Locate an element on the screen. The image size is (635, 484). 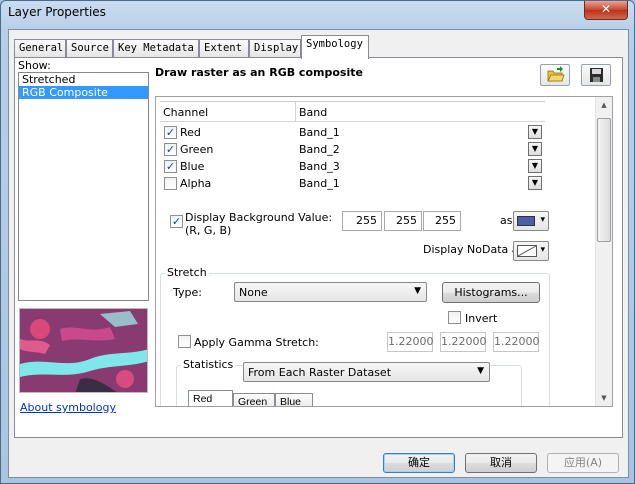
scroll-down-arrow-icon: ▼ is located at coordinates (604, 398).